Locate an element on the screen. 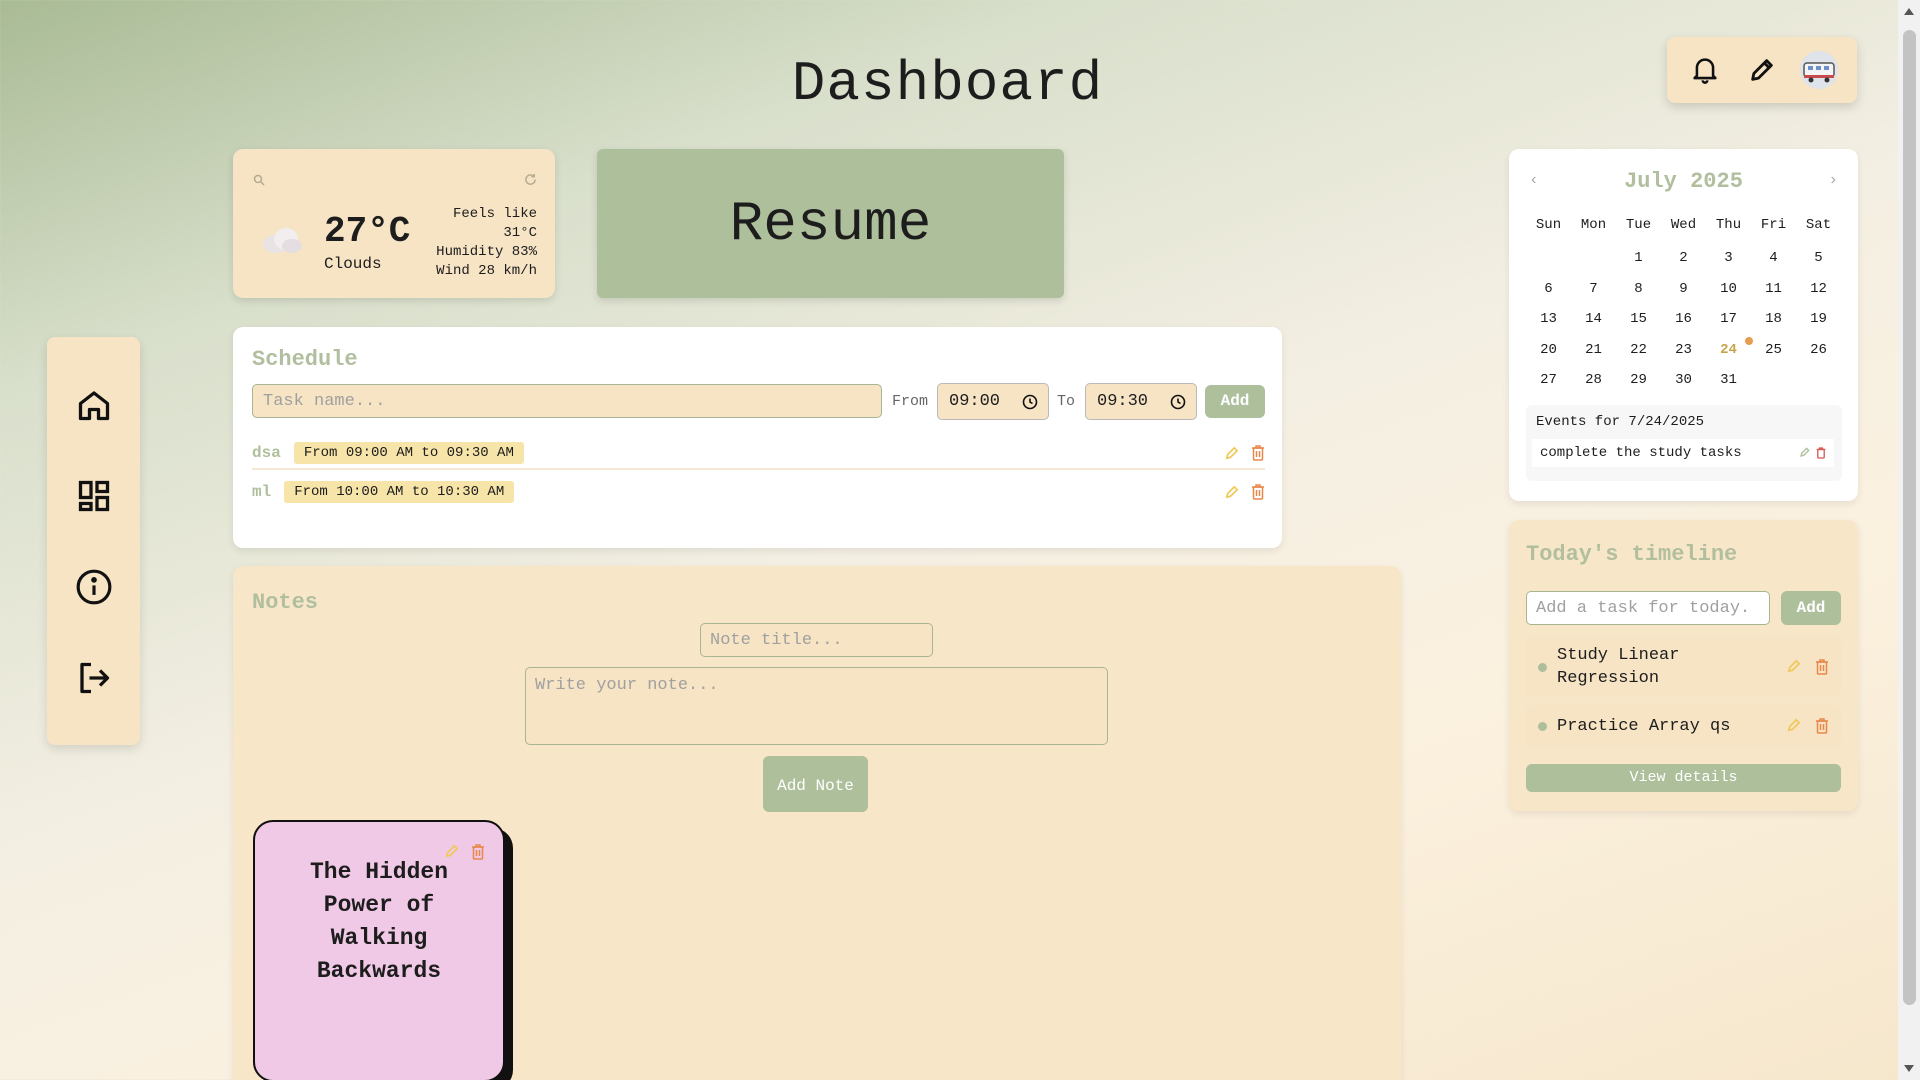 This screenshot has width=1920, height=1080. to-time-input: 09:30 is located at coordinates (1141, 401).